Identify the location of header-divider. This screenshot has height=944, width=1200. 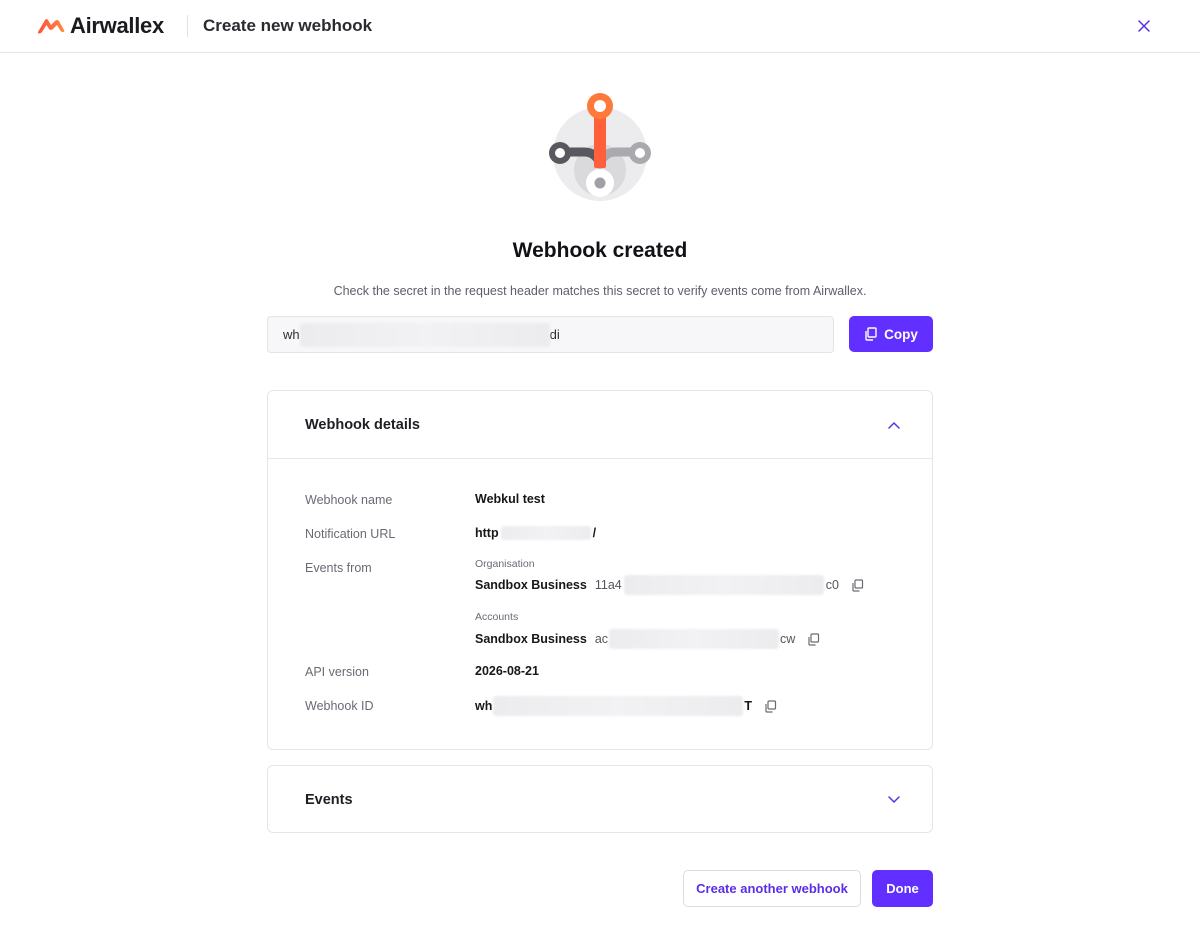
(187, 26).